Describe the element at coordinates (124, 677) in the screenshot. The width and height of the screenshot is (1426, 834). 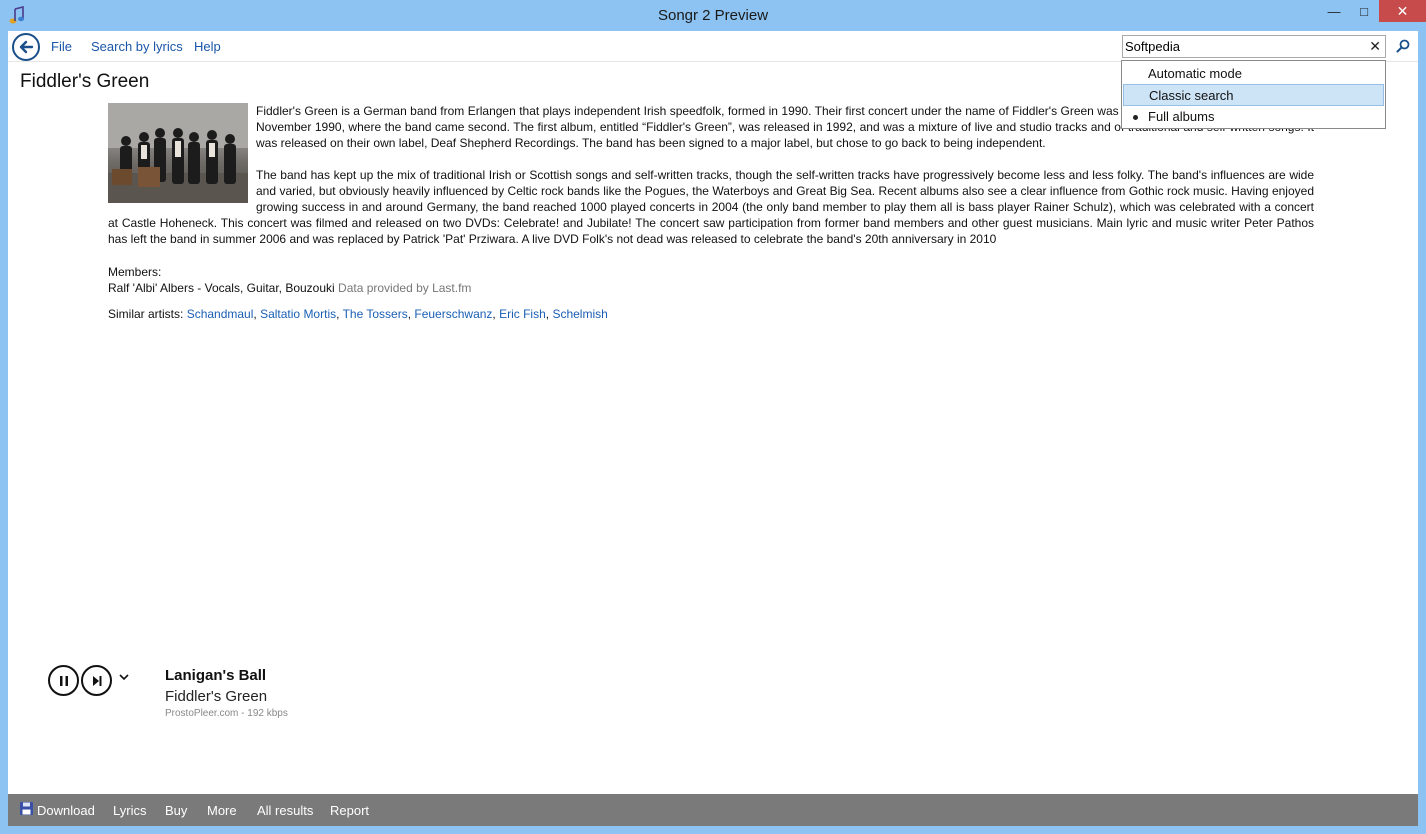
I see `chevron-down-icon` at that location.